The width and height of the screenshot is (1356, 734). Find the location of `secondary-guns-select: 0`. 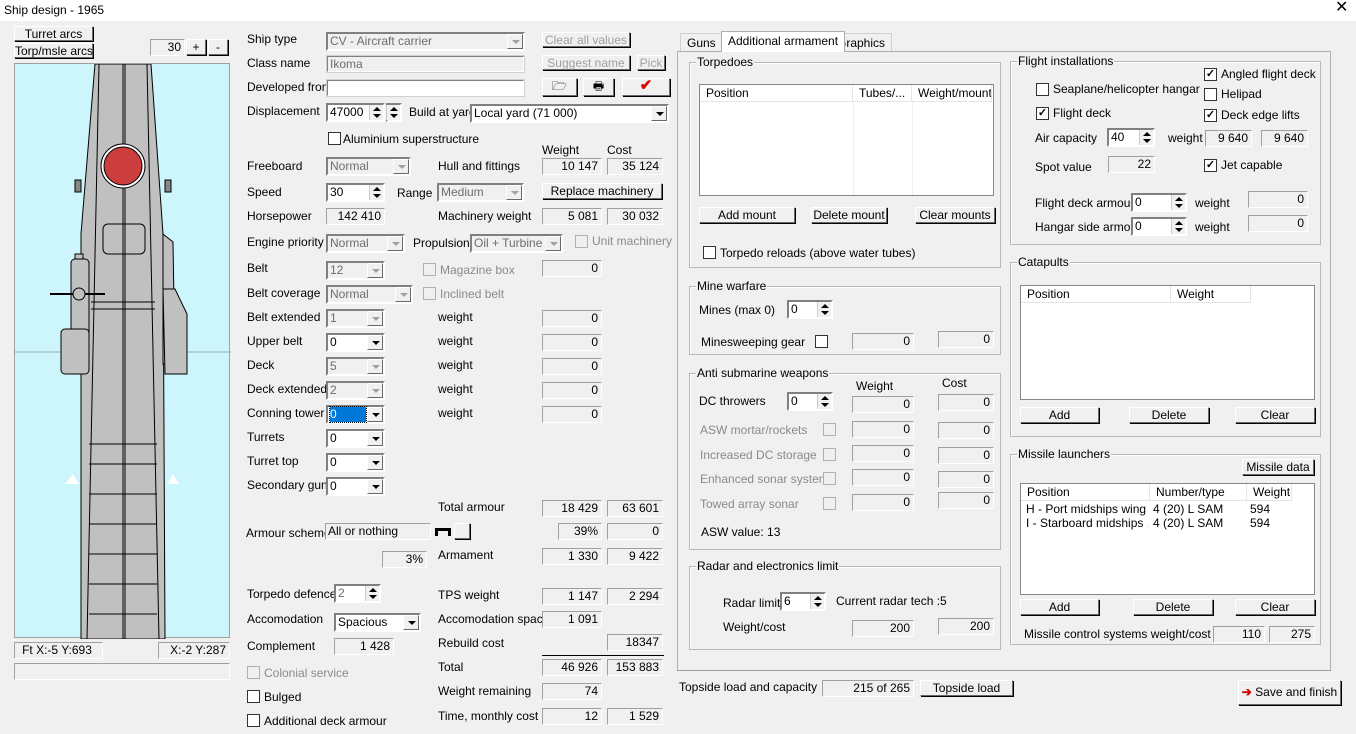

secondary-guns-select: 0 is located at coordinates (355, 486).